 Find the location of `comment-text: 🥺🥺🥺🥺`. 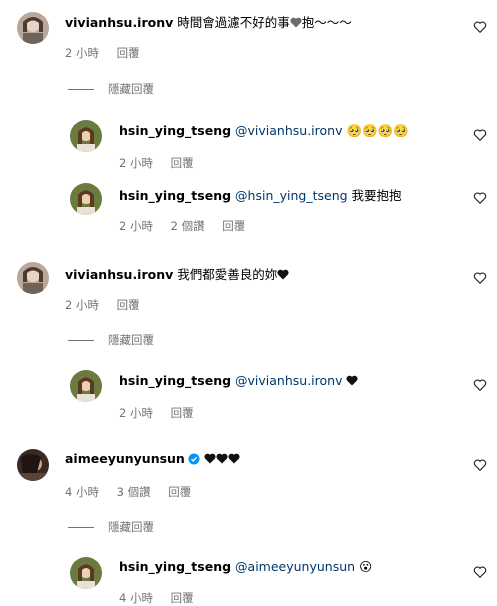

comment-text: 🥺🥺🥺🥺 is located at coordinates (377, 130).